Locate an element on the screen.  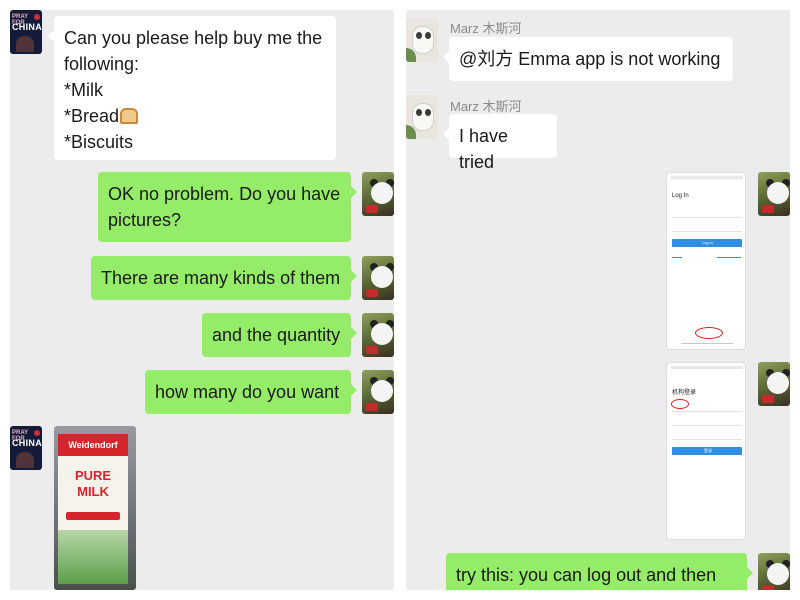
milk-carton: Weidendorf PURE MILK is located at coordinates (93, 509).